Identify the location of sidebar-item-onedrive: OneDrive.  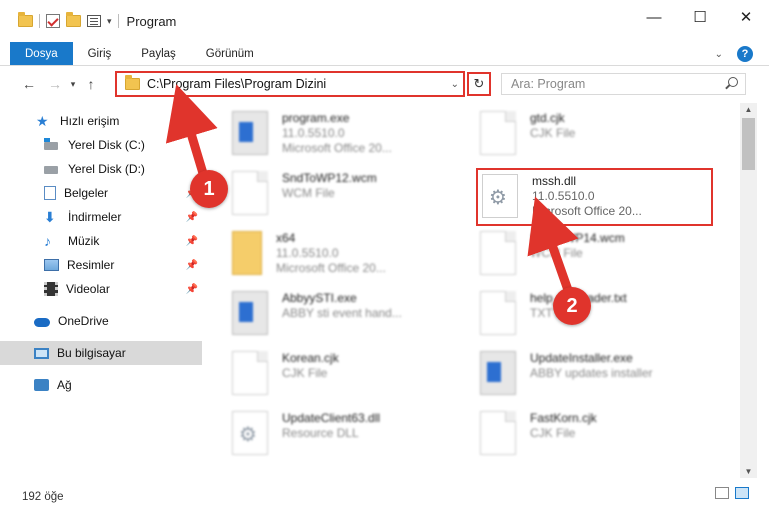
(101, 321).